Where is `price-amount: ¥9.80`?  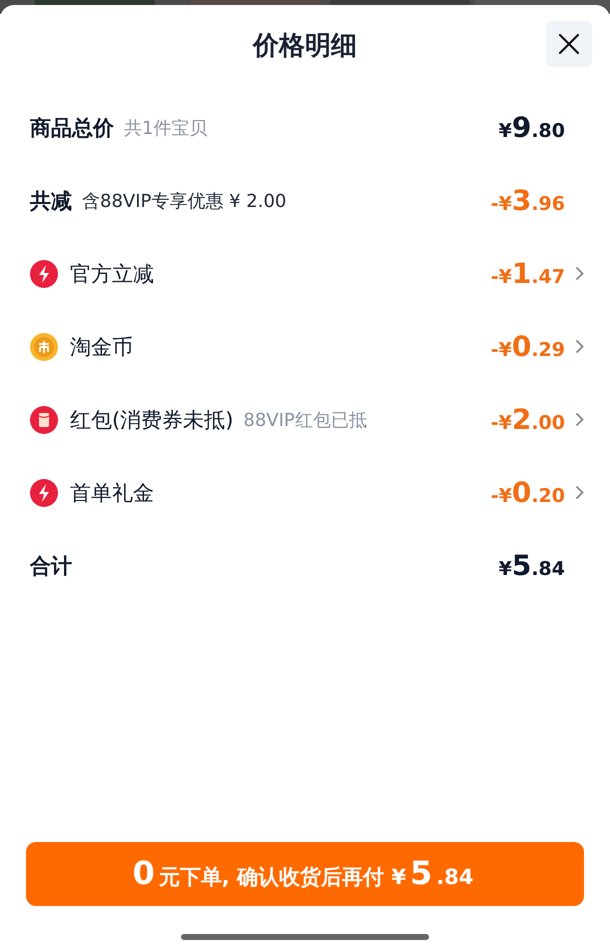
price-amount: ¥9.80 is located at coordinates (531, 127).